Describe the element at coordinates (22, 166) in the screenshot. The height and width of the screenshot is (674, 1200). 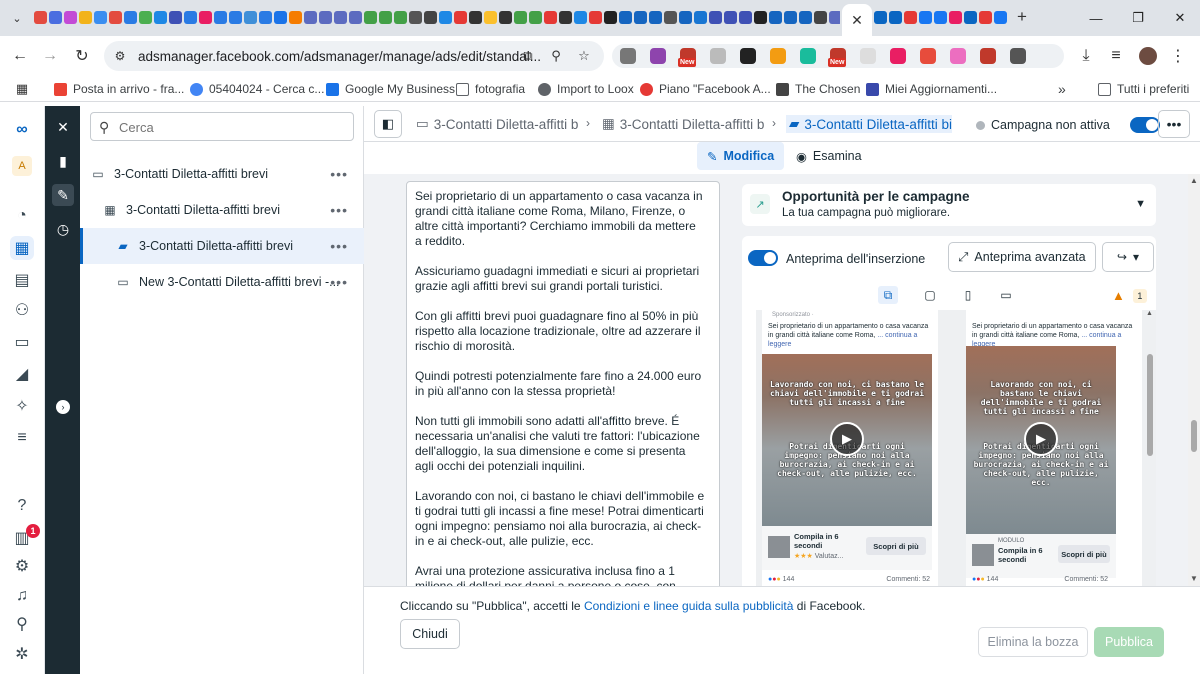
I see `account-avatar: A` at that location.